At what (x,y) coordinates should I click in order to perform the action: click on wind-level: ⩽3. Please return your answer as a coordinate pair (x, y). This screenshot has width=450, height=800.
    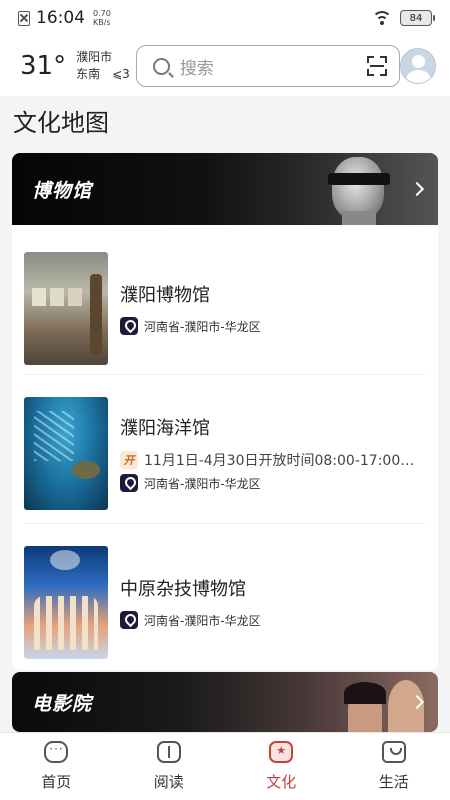
    Looking at the image, I should click on (121, 74).